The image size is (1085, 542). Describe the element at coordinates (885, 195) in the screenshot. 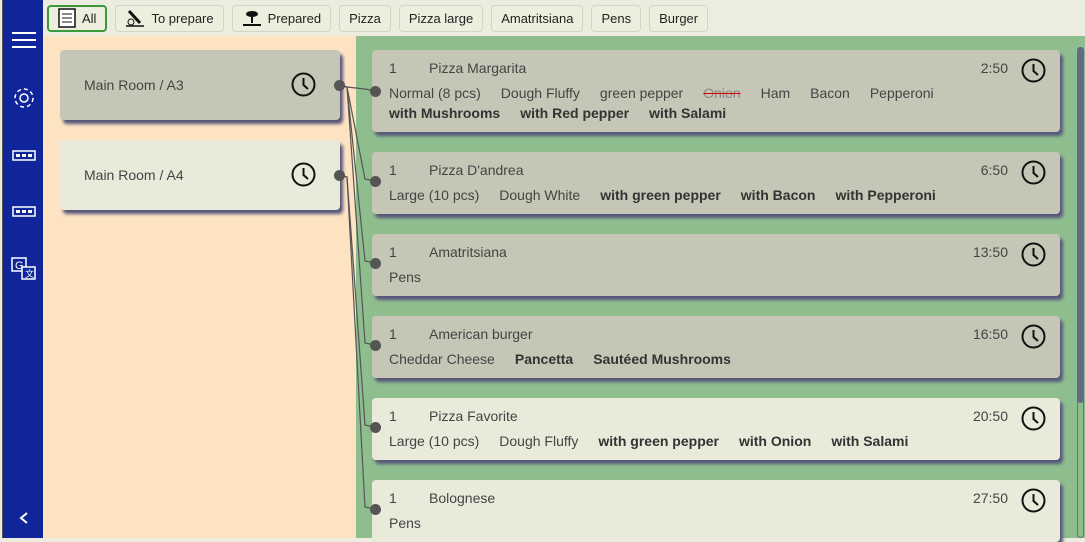

I see `modifier: with Pepperoni` at that location.